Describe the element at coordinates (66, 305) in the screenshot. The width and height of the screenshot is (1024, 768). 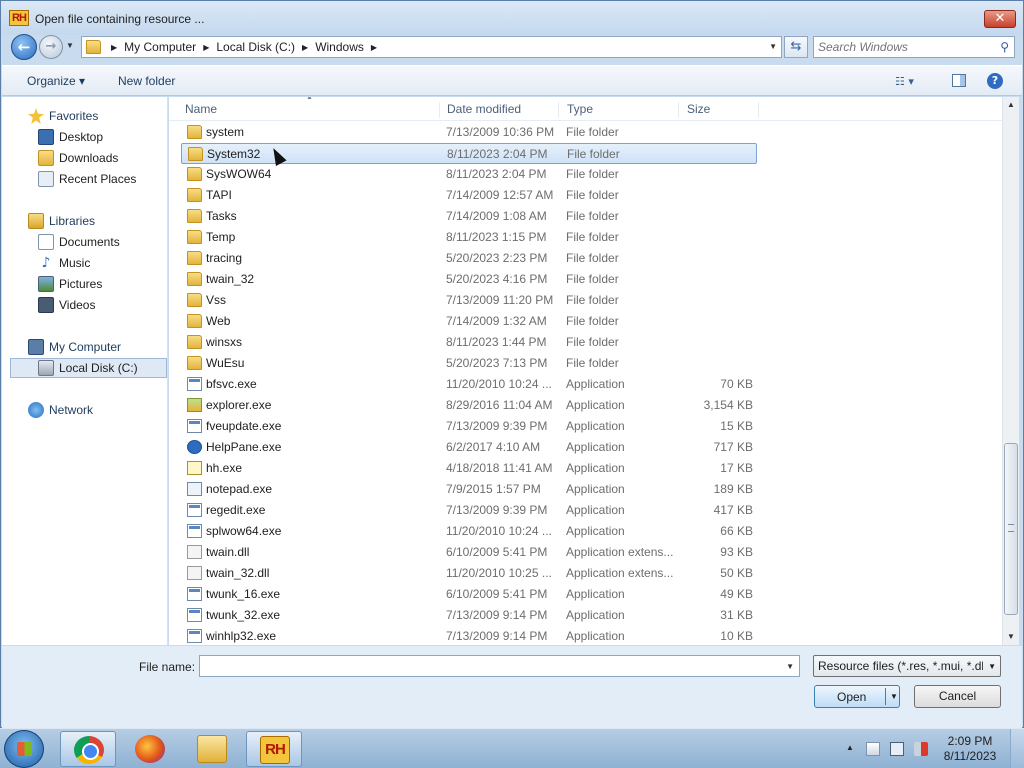
I see `nav-videos: Videos` at that location.